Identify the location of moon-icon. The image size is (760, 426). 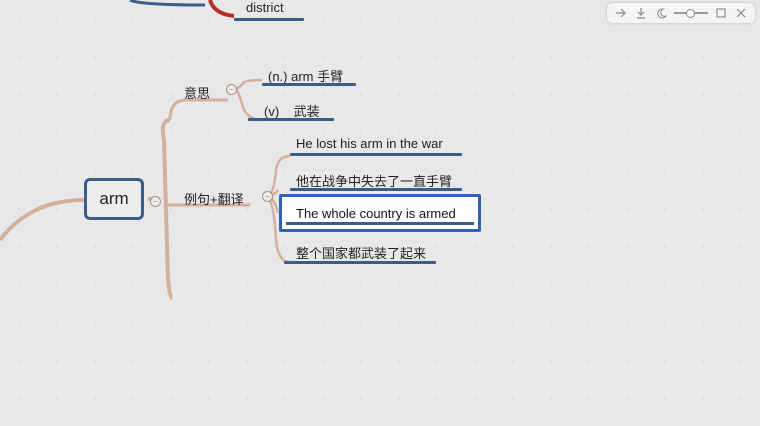
(661, 13).